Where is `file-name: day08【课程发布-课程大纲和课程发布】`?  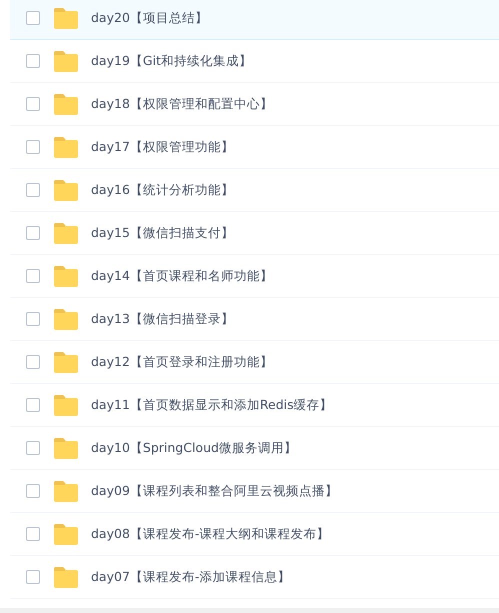
file-name: day08【课程发布-课程大纲和课程发布】 is located at coordinates (210, 534).